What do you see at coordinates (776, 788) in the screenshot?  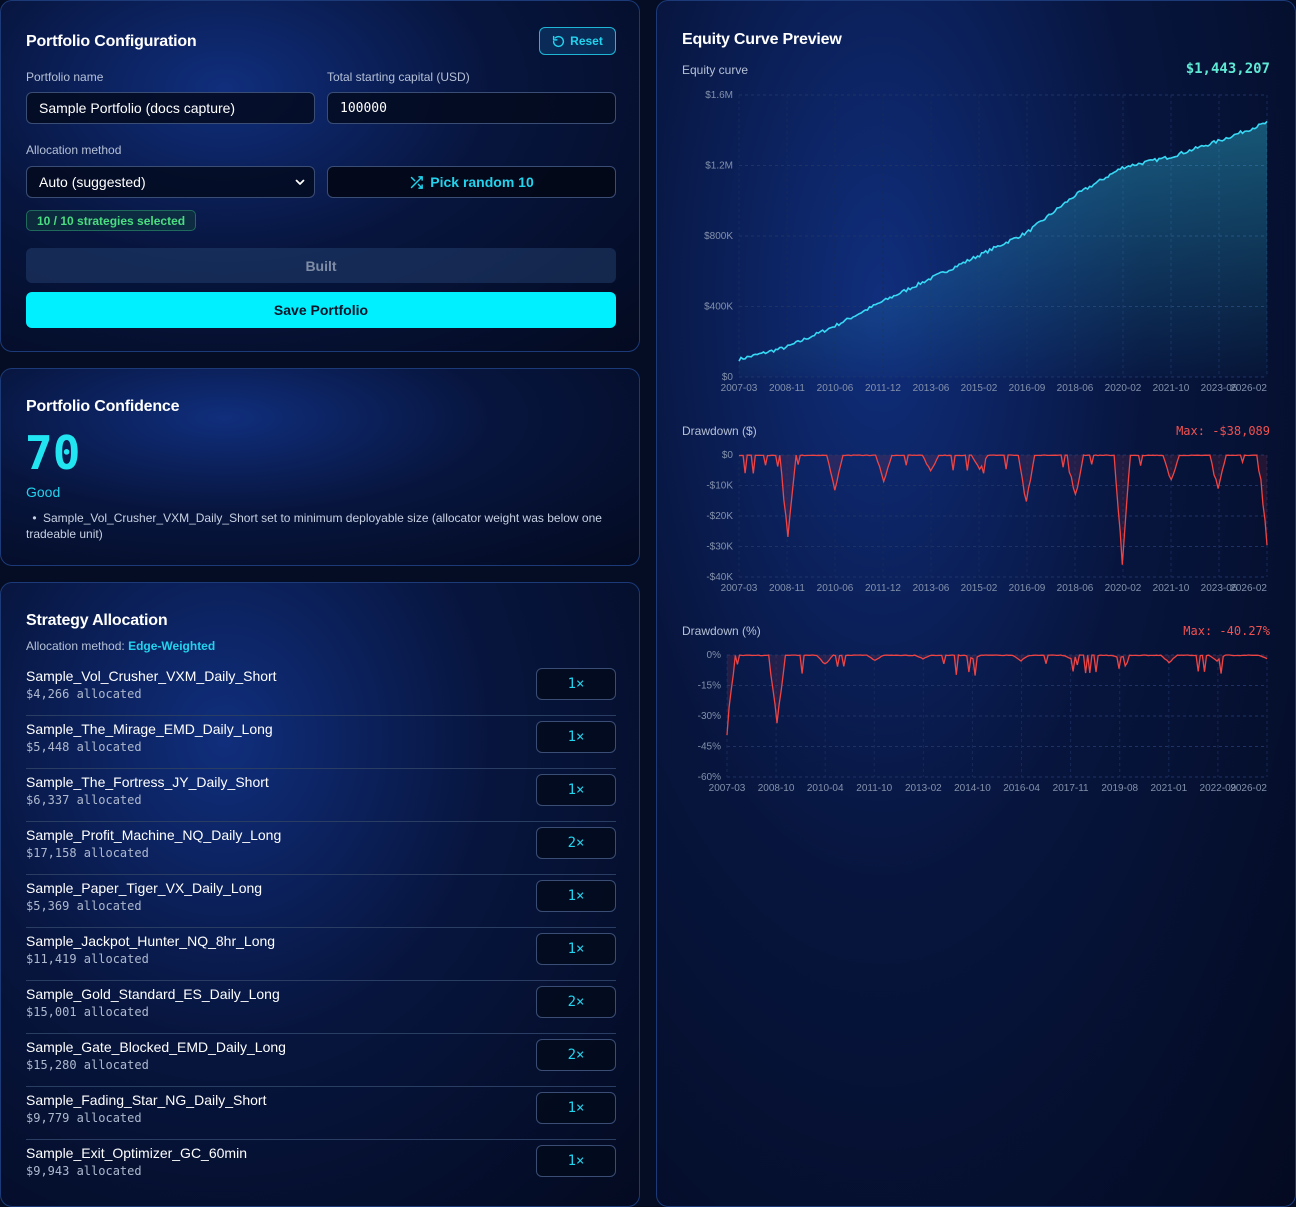 I see `x-tick-label: 2008-10` at bounding box center [776, 788].